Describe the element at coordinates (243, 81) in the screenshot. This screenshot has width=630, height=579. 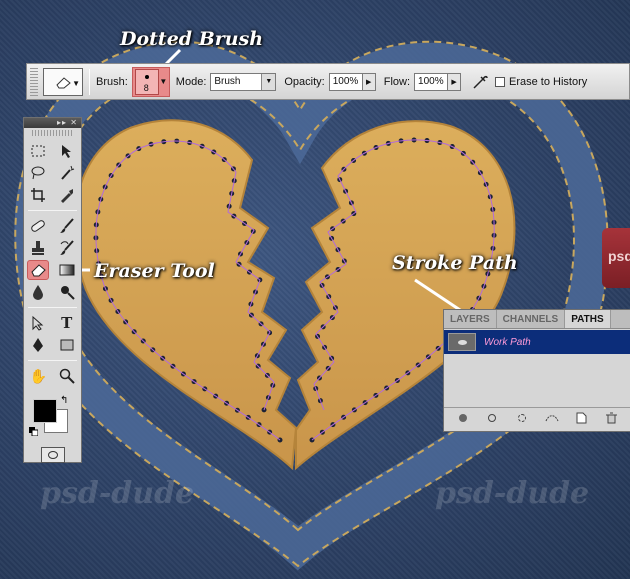
I see `mode-select: Brush ▼` at that location.